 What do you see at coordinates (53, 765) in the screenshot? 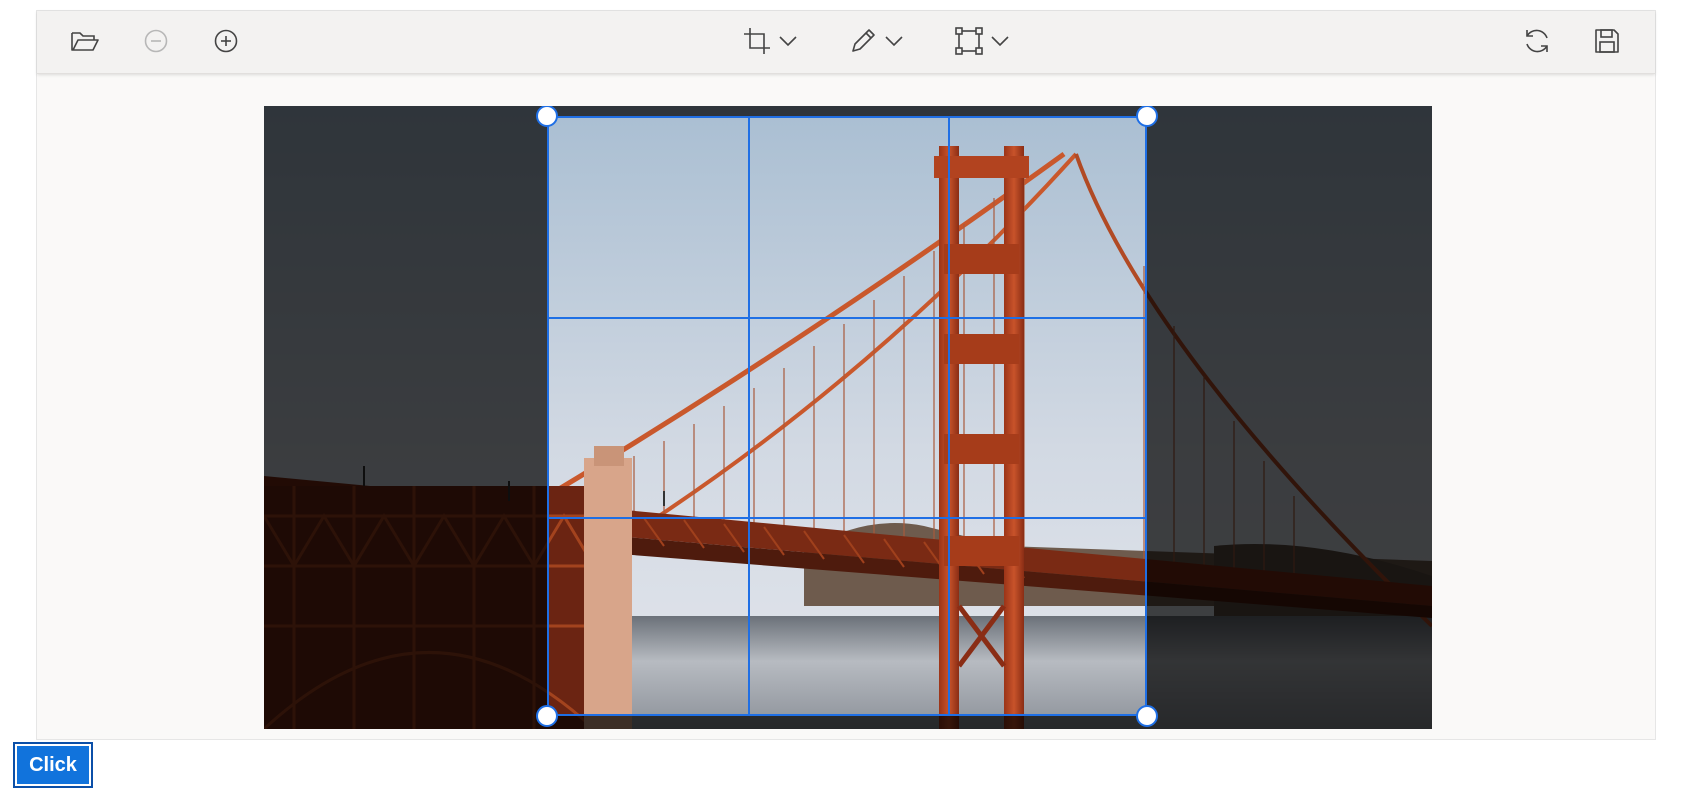
I see `click-button: Click` at bounding box center [53, 765].